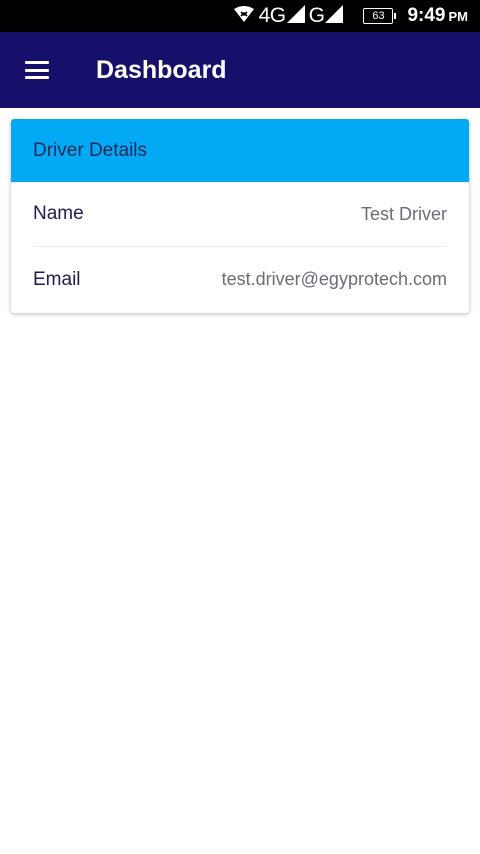  What do you see at coordinates (458, 16) in the screenshot?
I see `clock-ampm: PM` at bounding box center [458, 16].